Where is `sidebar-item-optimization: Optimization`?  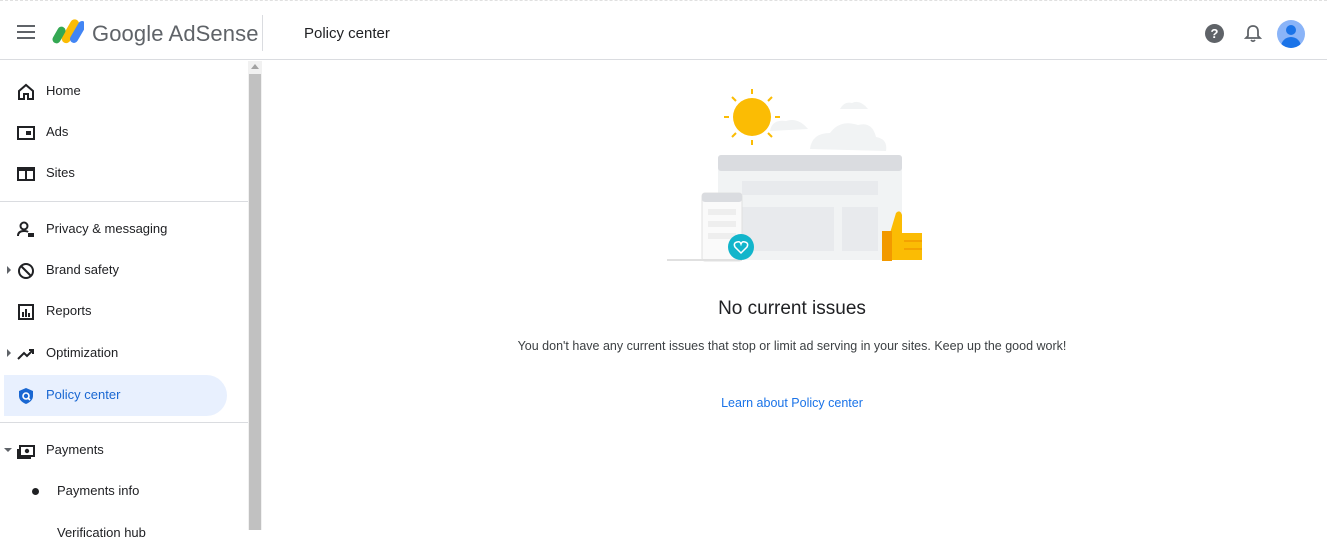 sidebar-item-optimization: Optimization is located at coordinates (115, 353).